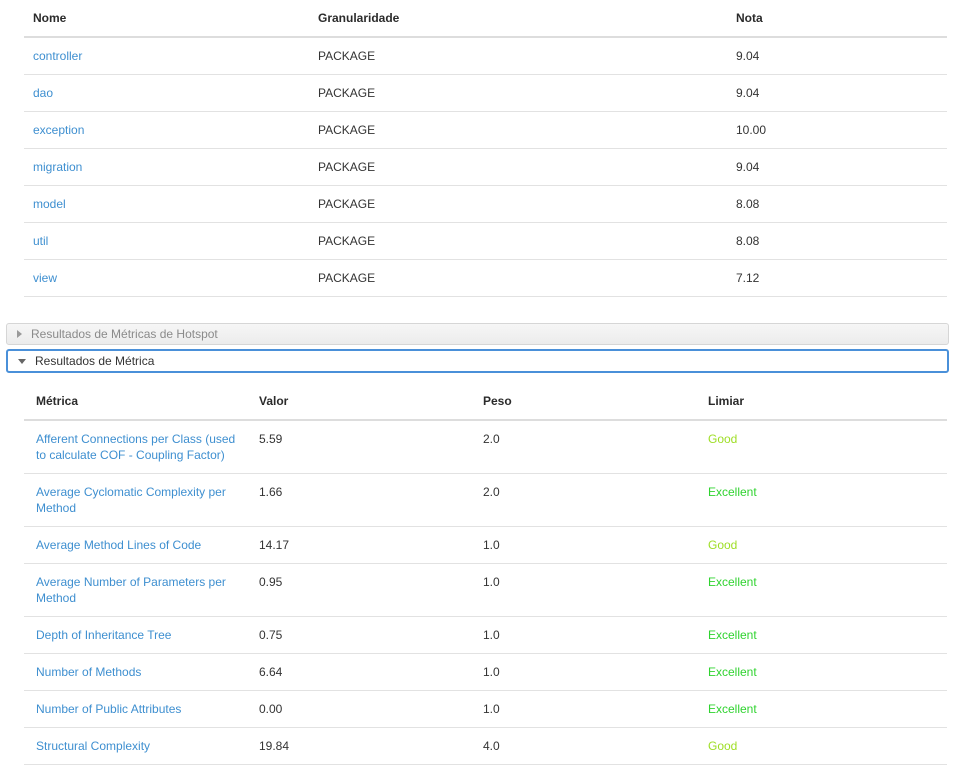 The image size is (955, 765). Describe the element at coordinates (359, 500) in the screenshot. I see `metric-value-cell: 1.66` at that location.